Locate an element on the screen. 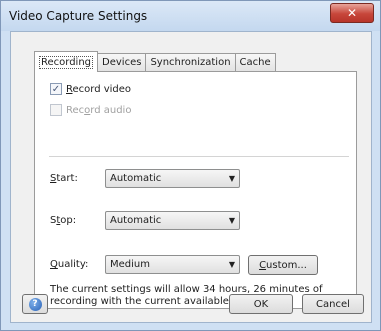  cancel-button-label: Cancel is located at coordinates (333, 304).